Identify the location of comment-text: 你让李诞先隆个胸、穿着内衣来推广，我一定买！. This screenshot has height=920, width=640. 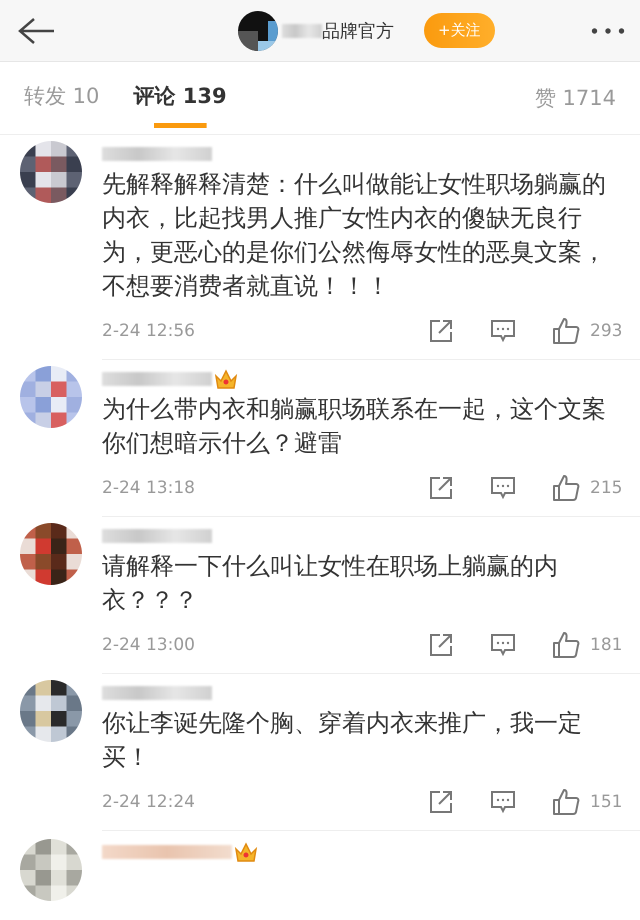
(342, 740).